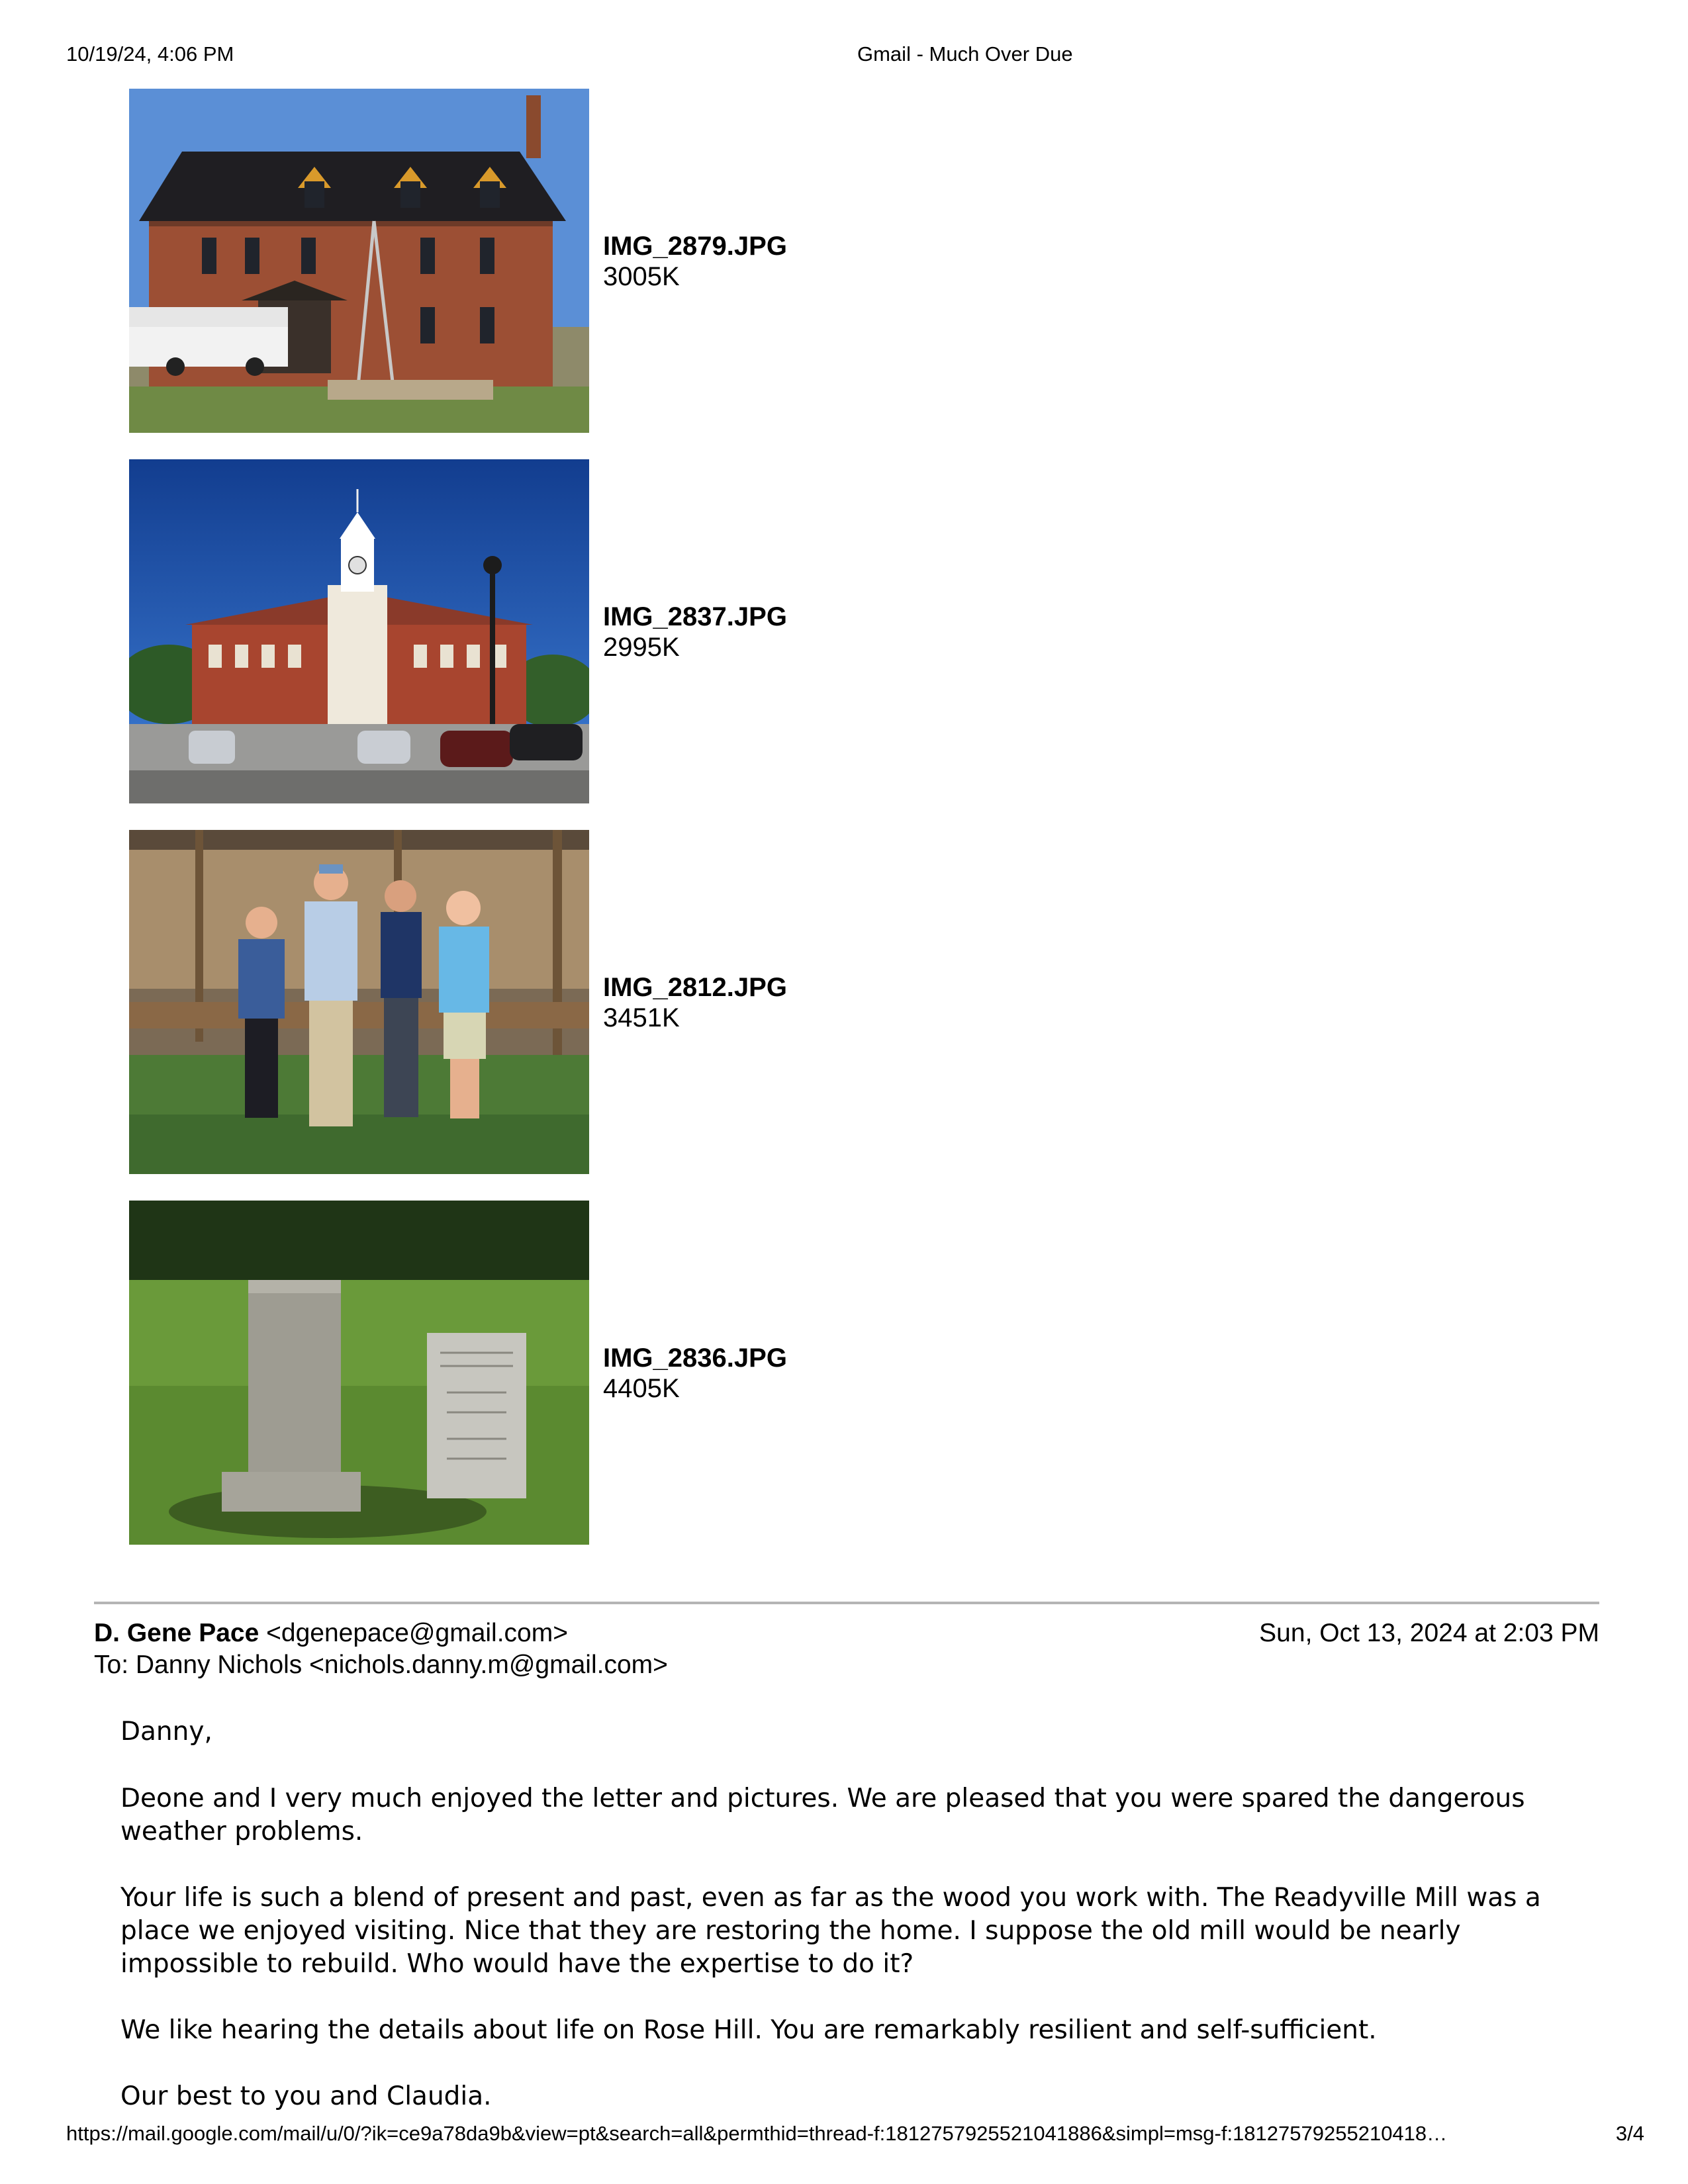 The width and height of the screenshot is (1688, 2184). I want to click on sender-name: D. Gene Pace, so click(176, 1633).